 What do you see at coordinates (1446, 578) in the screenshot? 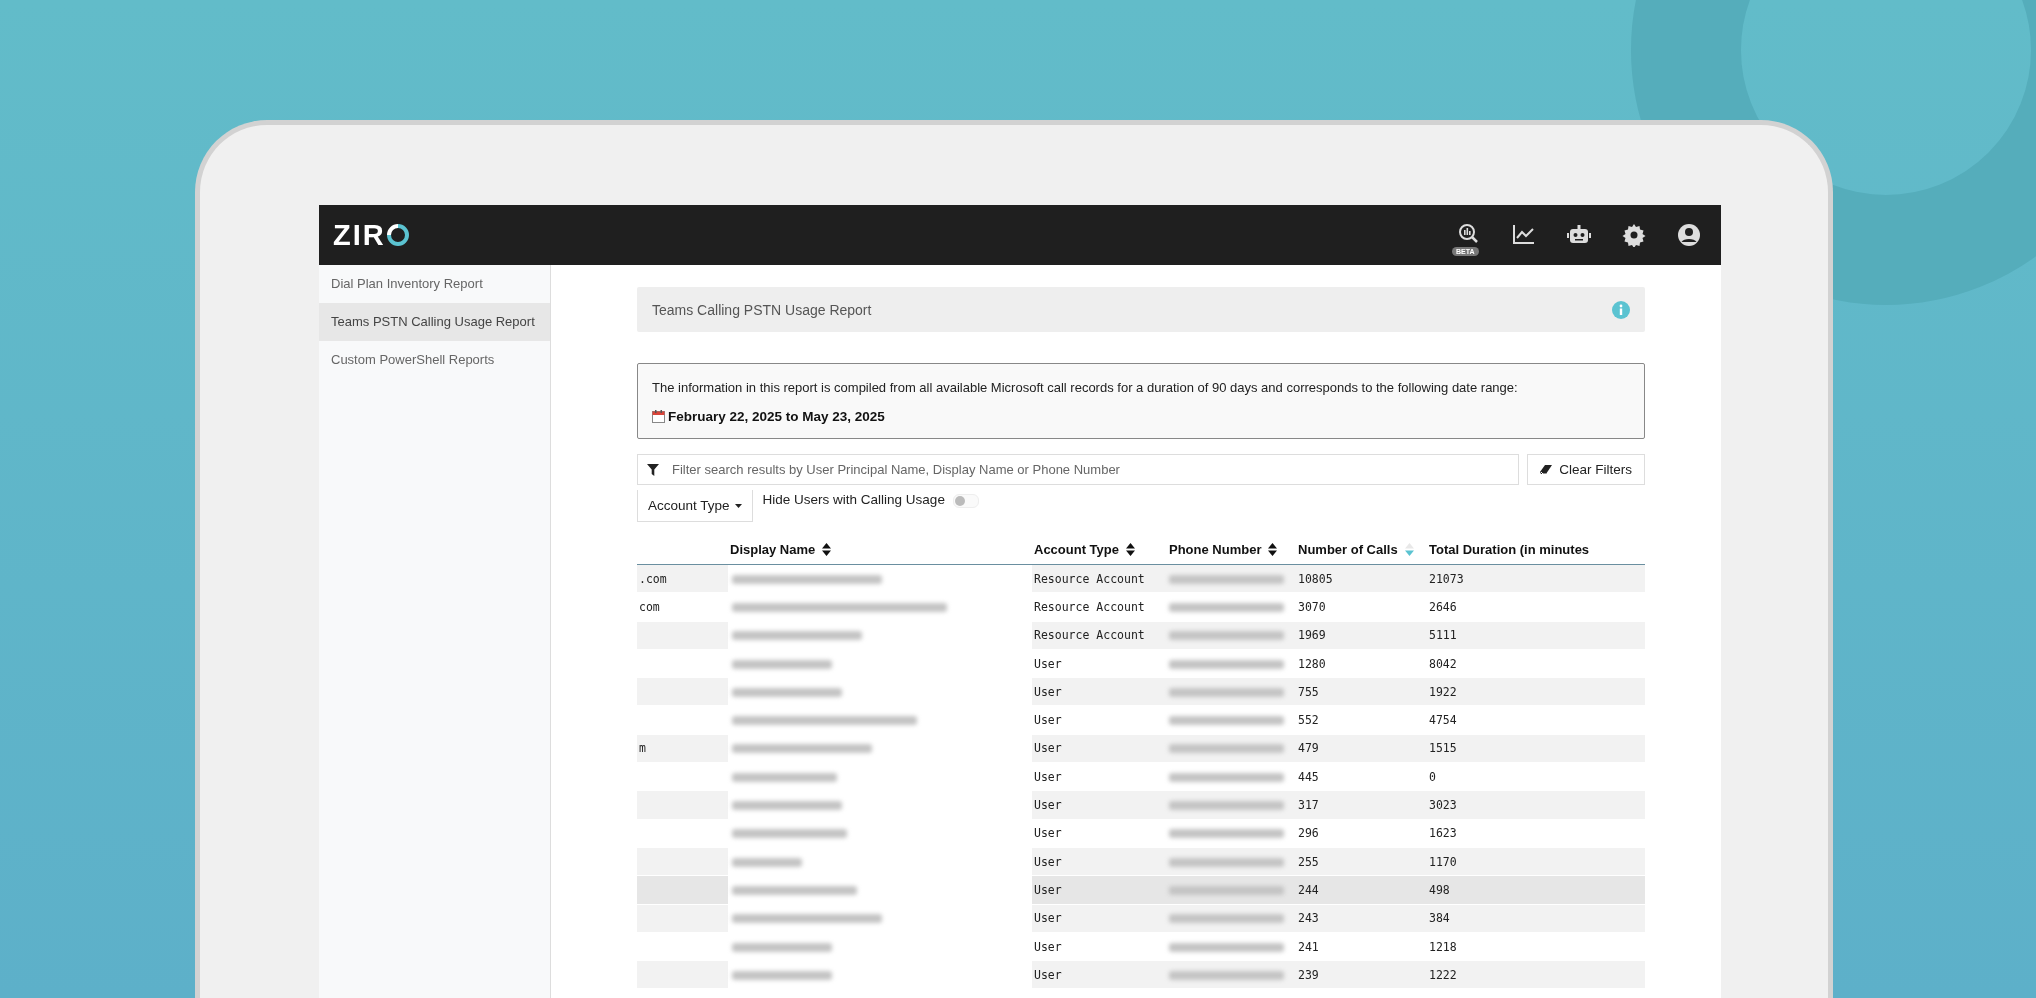
I see `table-cell: 21073` at bounding box center [1446, 578].